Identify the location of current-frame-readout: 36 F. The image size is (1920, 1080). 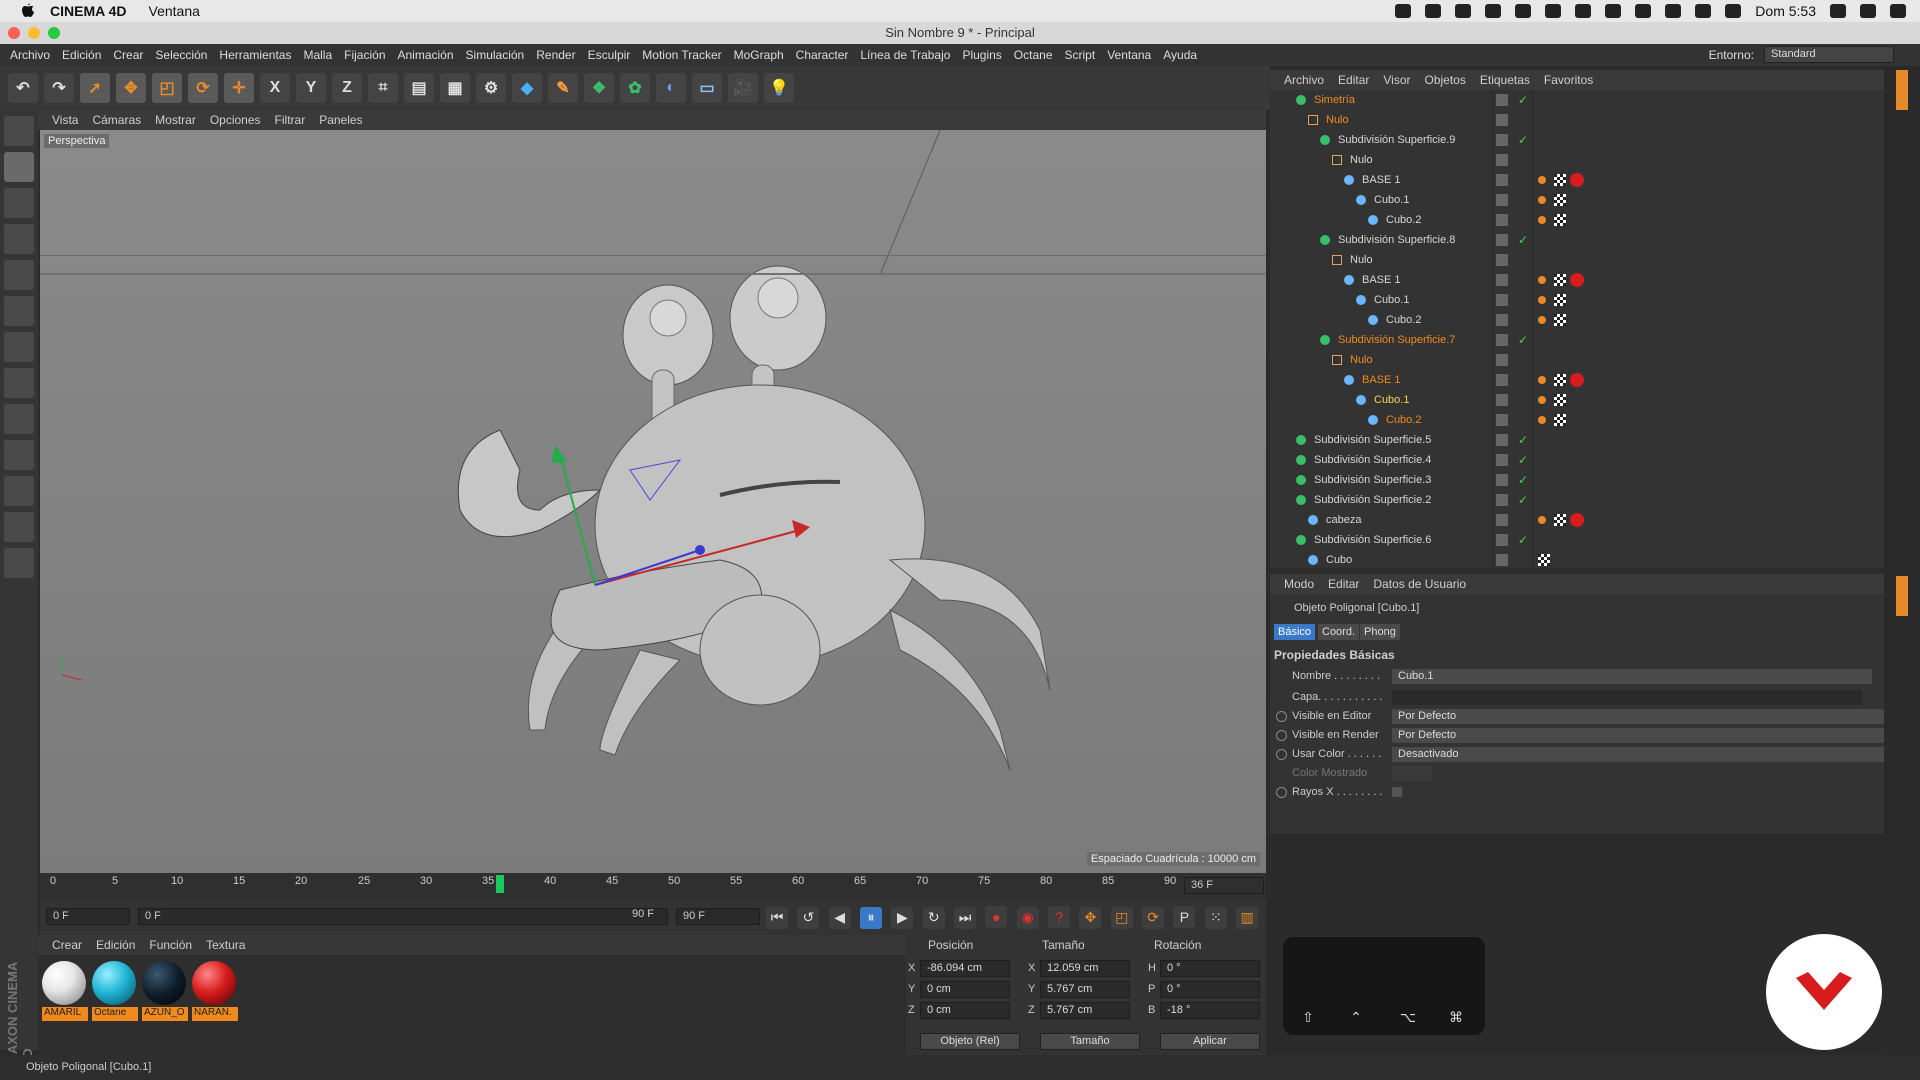
(1224, 885).